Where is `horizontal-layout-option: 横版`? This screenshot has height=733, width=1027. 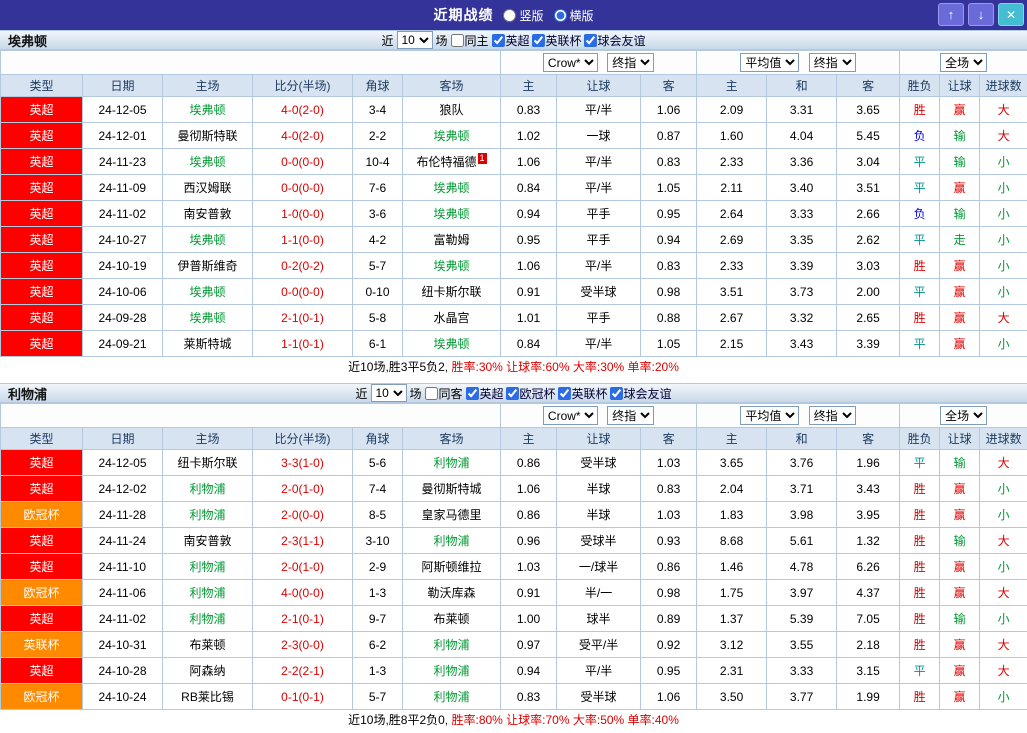
horizontal-layout-option: 横版 is located at coordinates (573, 15).